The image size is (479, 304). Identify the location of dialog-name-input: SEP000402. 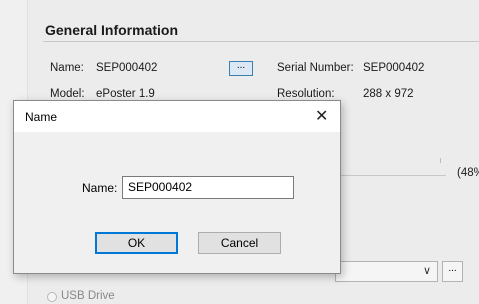
(208, 187).